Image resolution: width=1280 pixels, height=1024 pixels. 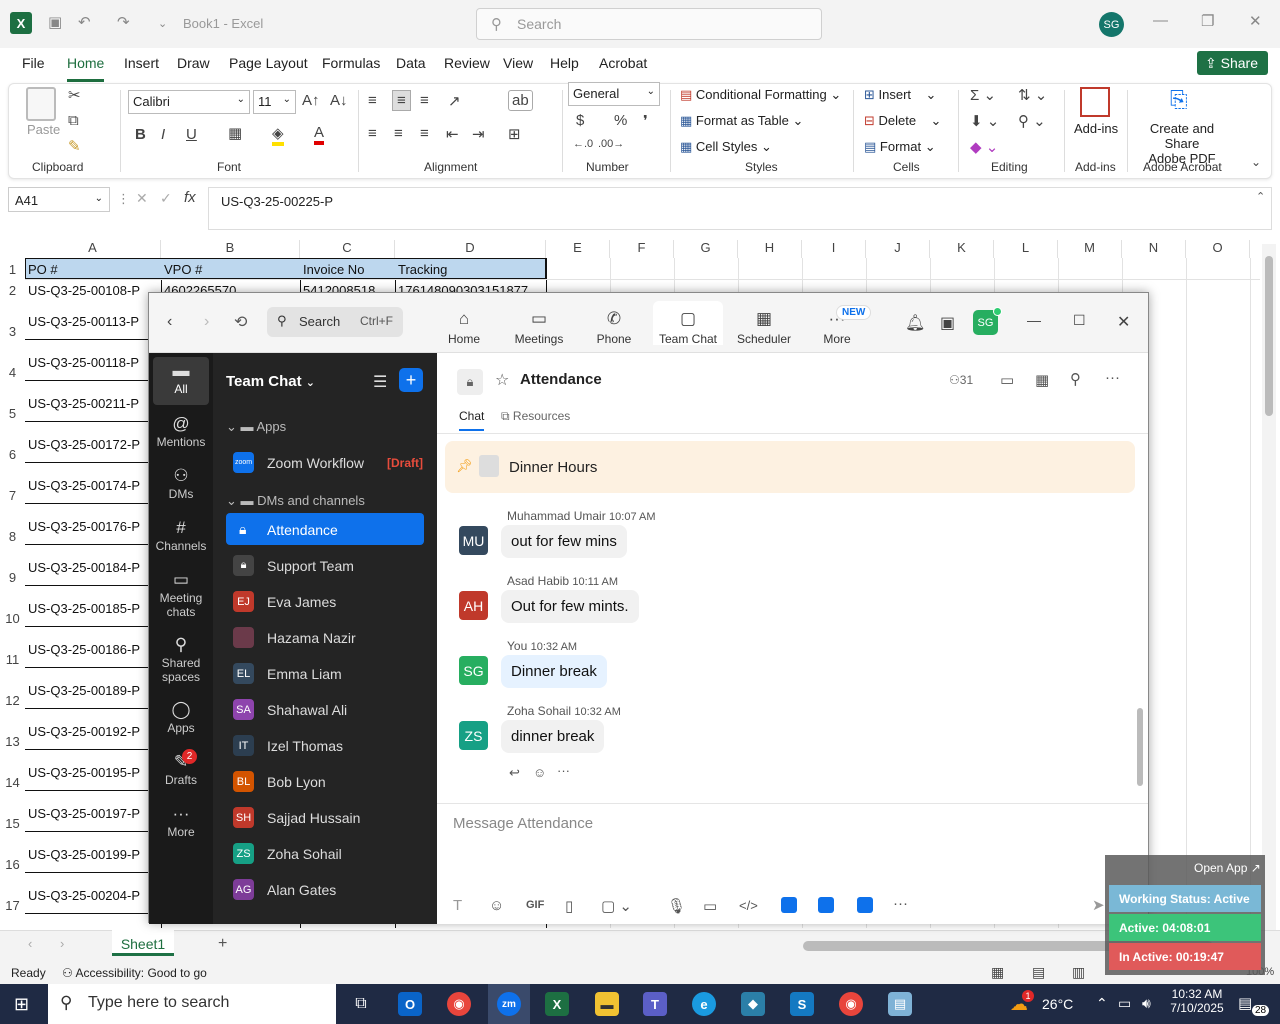 What do you see at coordinates (623, 63) in the screenshot?
I see `menu-acrobat: Acrobat` at bounding box center [623, 63].